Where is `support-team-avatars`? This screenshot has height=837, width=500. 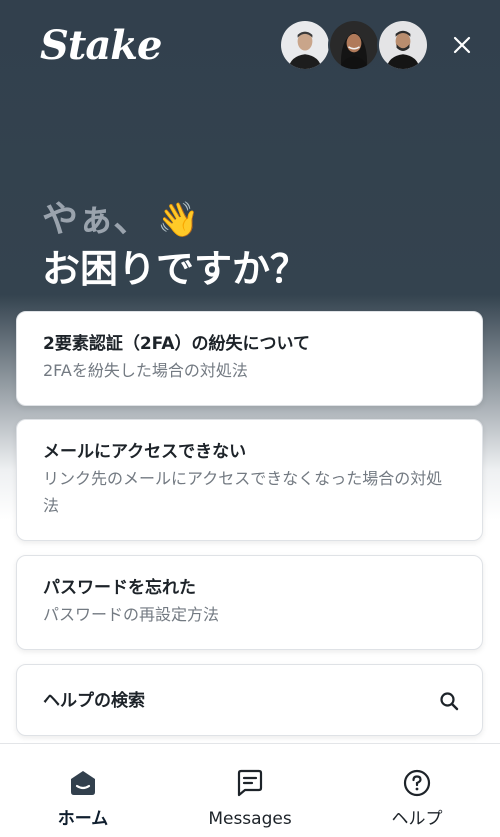 support-team-avatars is located at coordinates (354, 45).